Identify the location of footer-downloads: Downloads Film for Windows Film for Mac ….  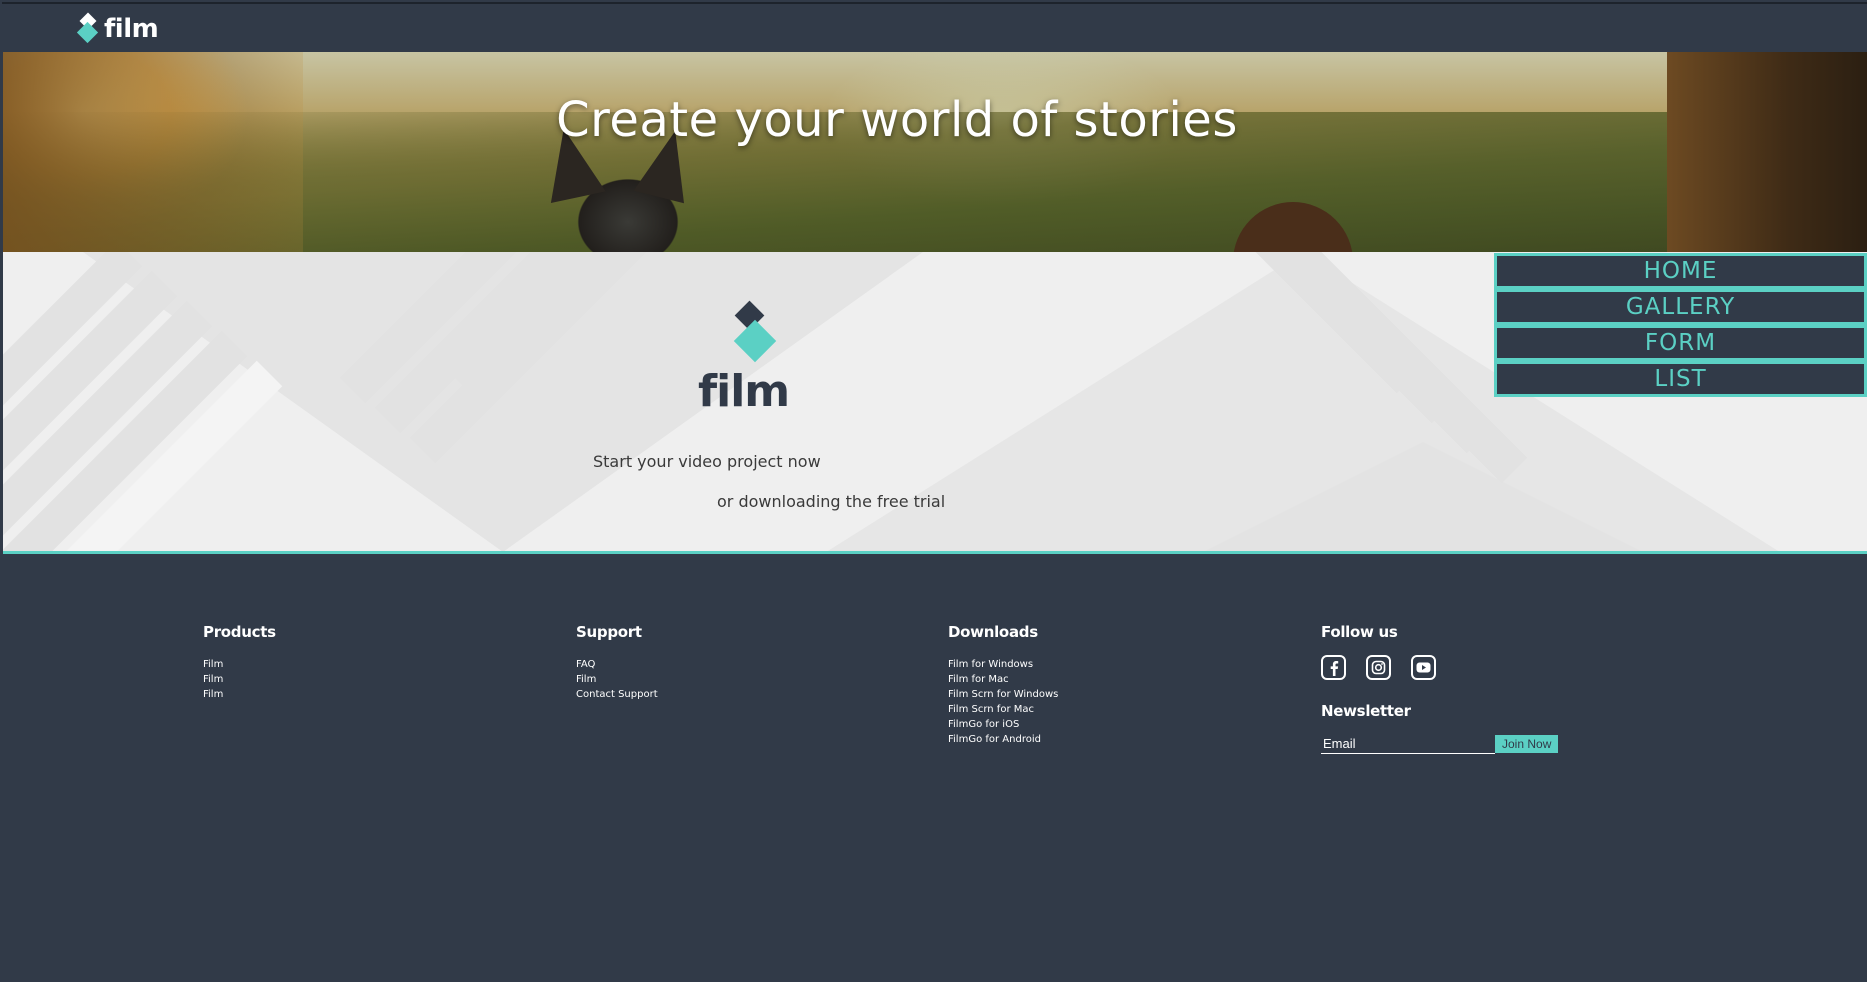
(1003, 685).